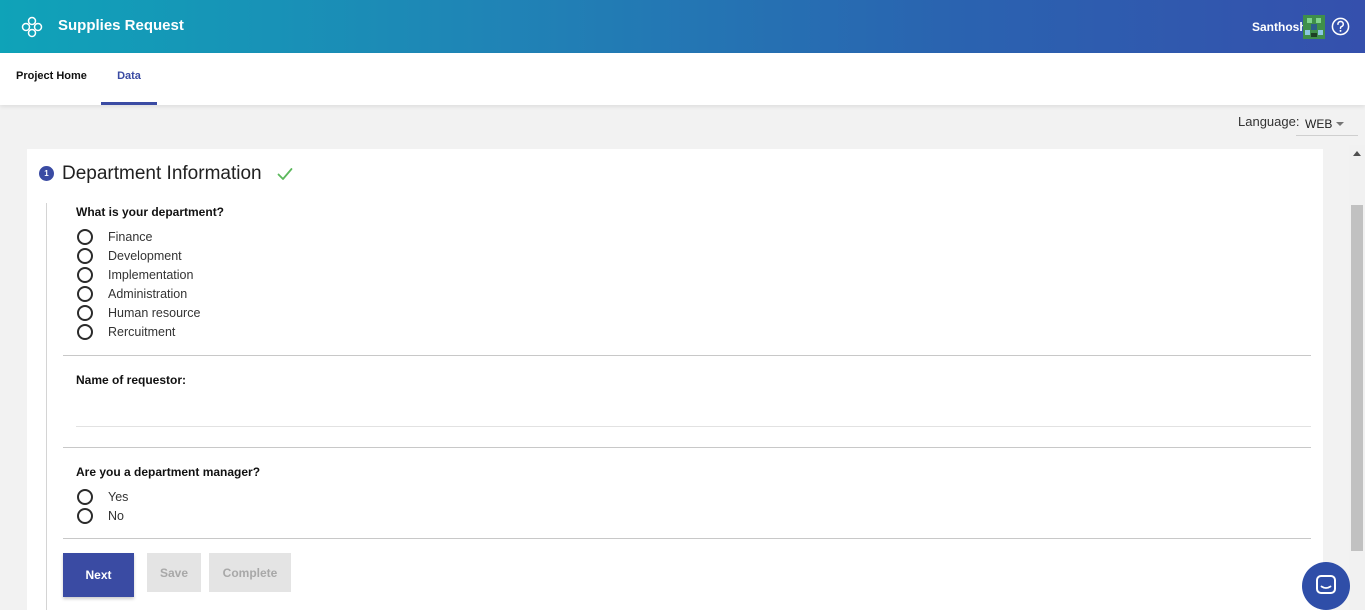 This screenshot has width=1365, height=610. Describe the element at coordinates (682, 79) in the screenshot. I see `tab-bar: Project Home Data` at that location.